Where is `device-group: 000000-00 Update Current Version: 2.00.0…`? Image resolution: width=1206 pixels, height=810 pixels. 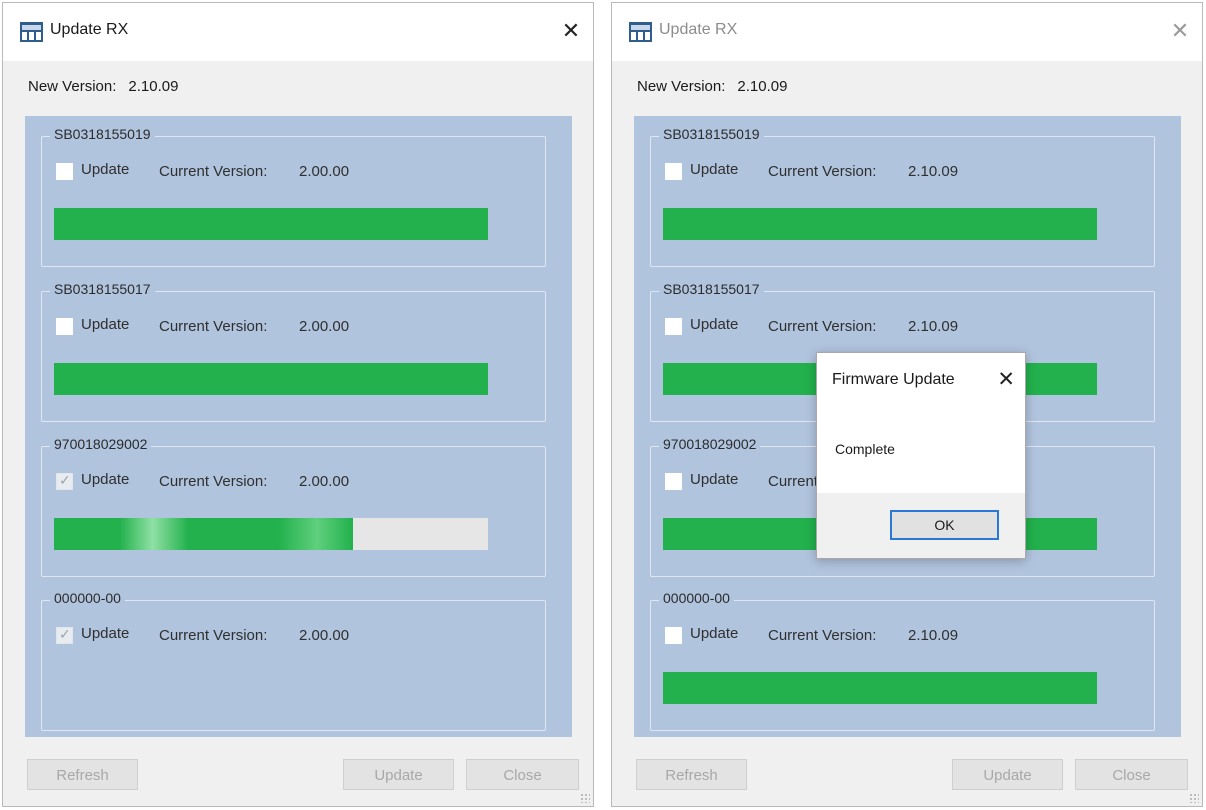 device-group: 000000-00 Update Current Version: 2.00.0… is located at coordinates (293, 660).